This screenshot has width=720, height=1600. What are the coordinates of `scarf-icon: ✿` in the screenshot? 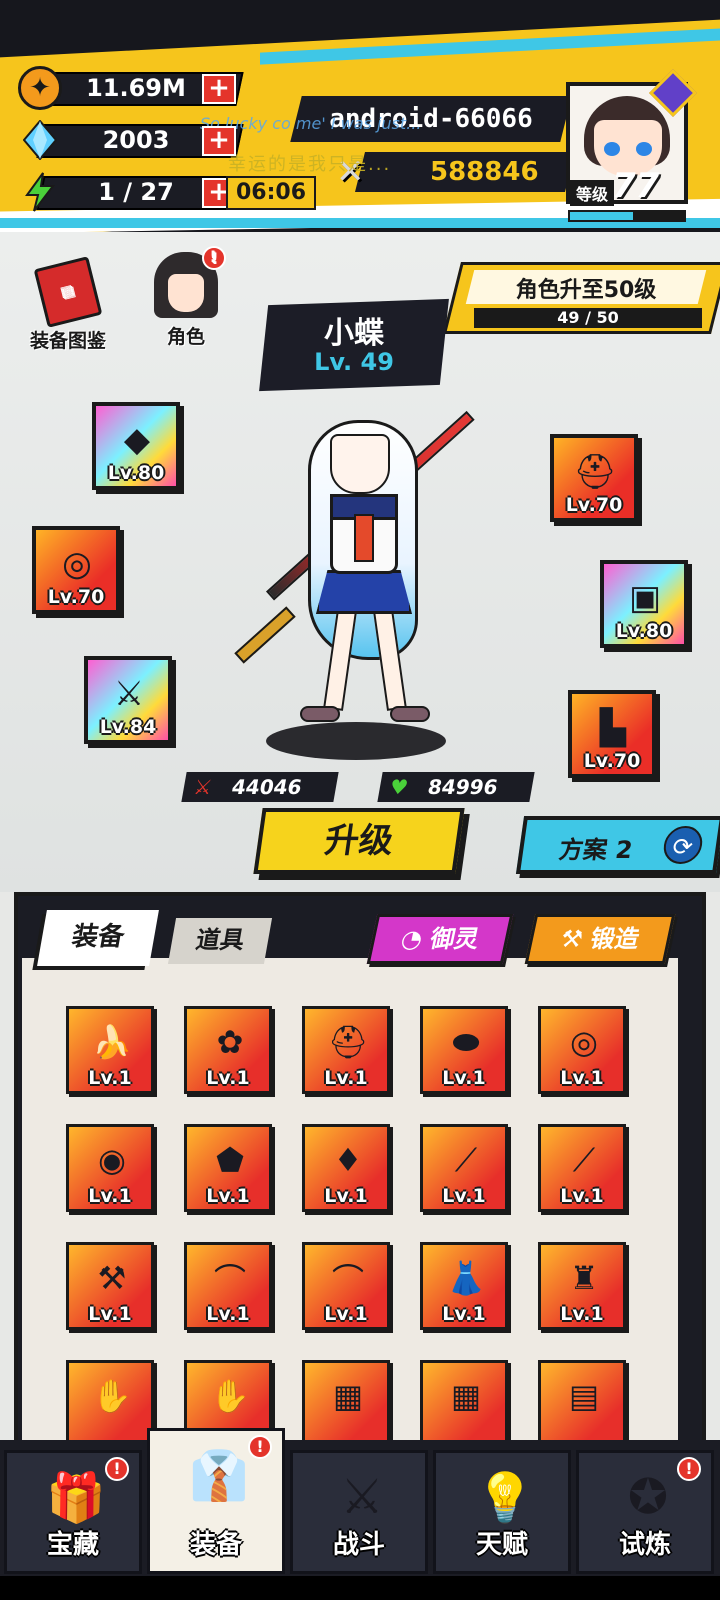 It's located at (230, 1042).